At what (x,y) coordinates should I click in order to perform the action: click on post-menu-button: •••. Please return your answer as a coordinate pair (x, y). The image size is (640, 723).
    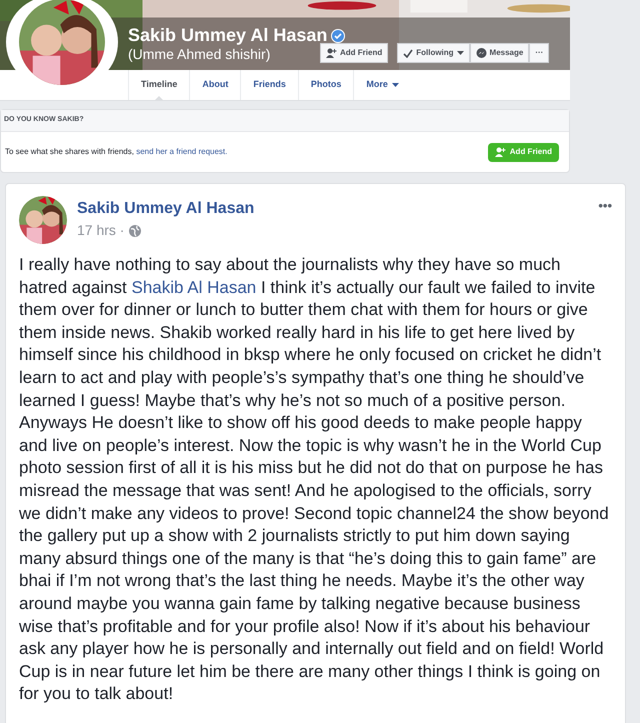
    Looking at the image, I should click on (605, 206).